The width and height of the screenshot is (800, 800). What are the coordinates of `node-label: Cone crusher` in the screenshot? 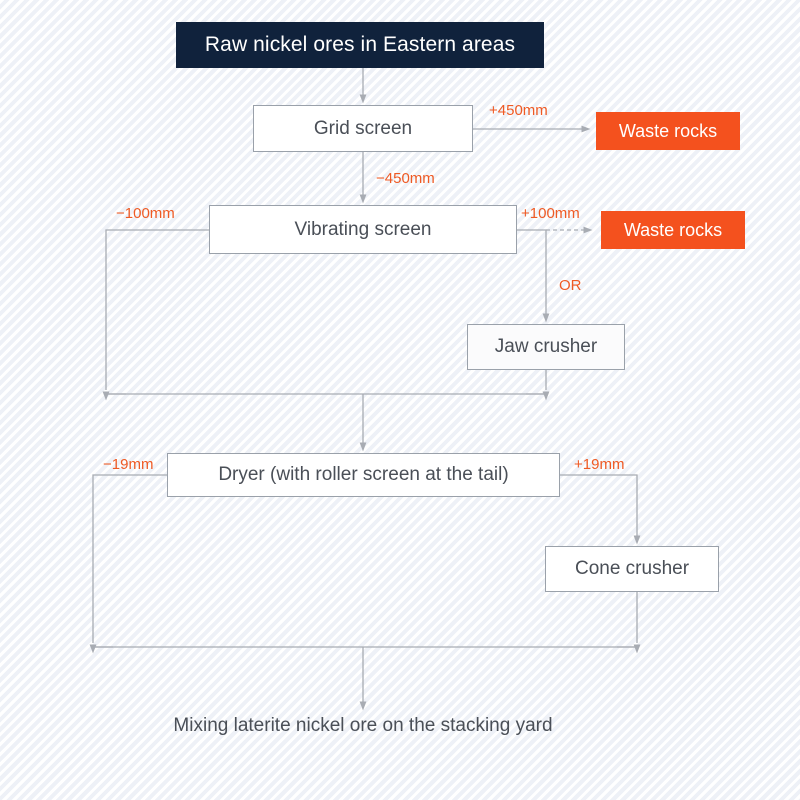 It's located at (632, 569).